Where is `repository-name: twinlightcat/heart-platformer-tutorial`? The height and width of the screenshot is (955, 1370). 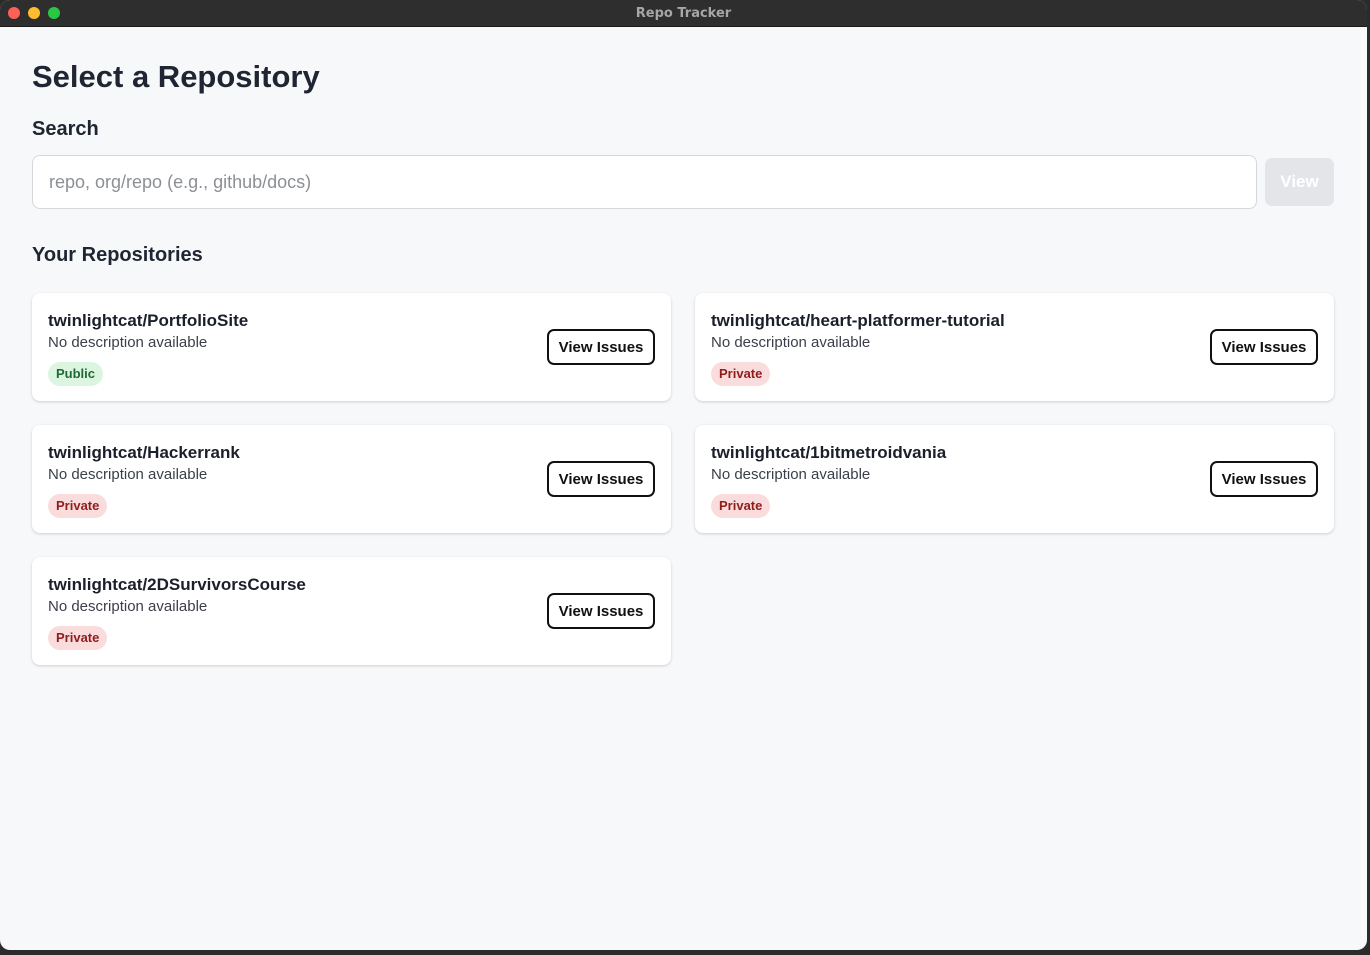 repository-name: twinlightcat/heart-platformer-tutorial is located at coordinates (858, 320).